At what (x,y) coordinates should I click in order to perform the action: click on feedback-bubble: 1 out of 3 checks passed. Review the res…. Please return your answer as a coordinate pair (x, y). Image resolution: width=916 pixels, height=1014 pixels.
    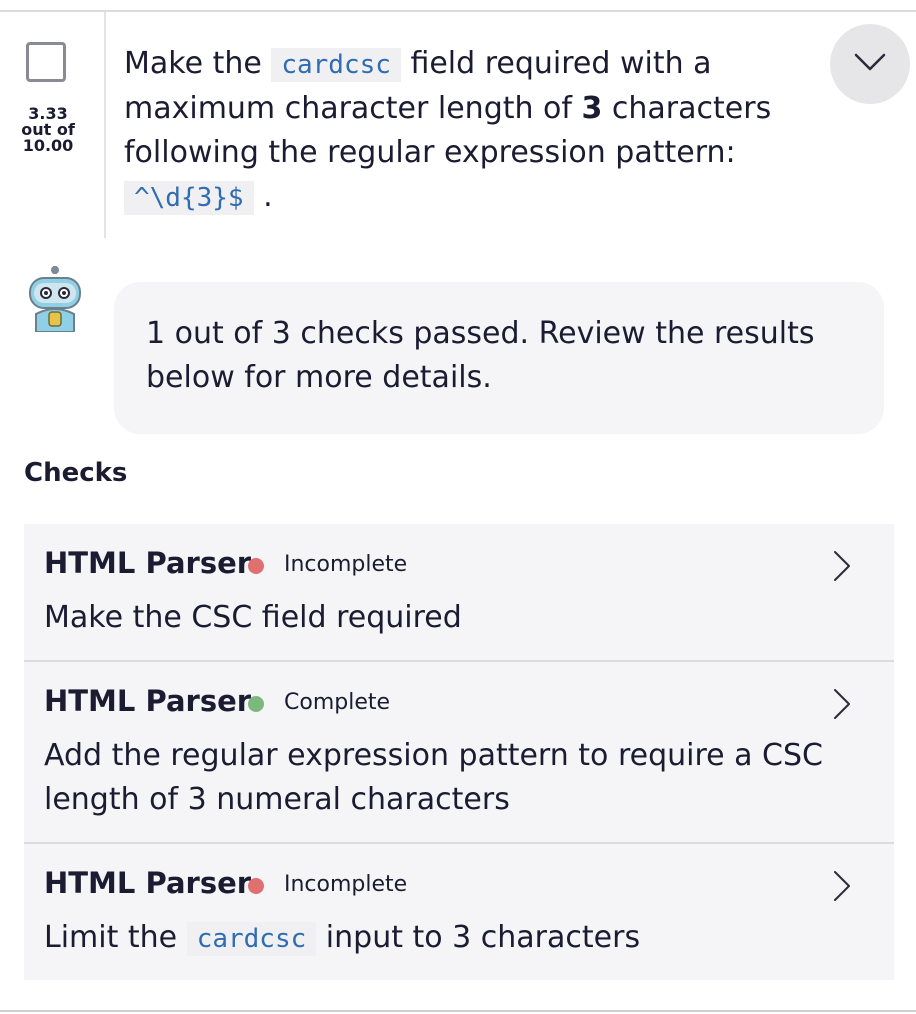
    Looking at the image, I should click on (499, 358).